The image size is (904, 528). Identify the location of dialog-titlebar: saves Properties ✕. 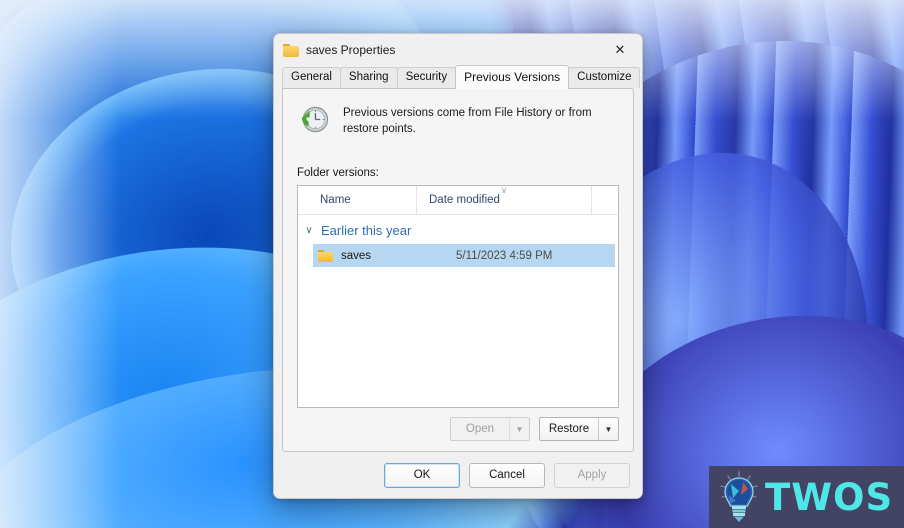
(458, 50).